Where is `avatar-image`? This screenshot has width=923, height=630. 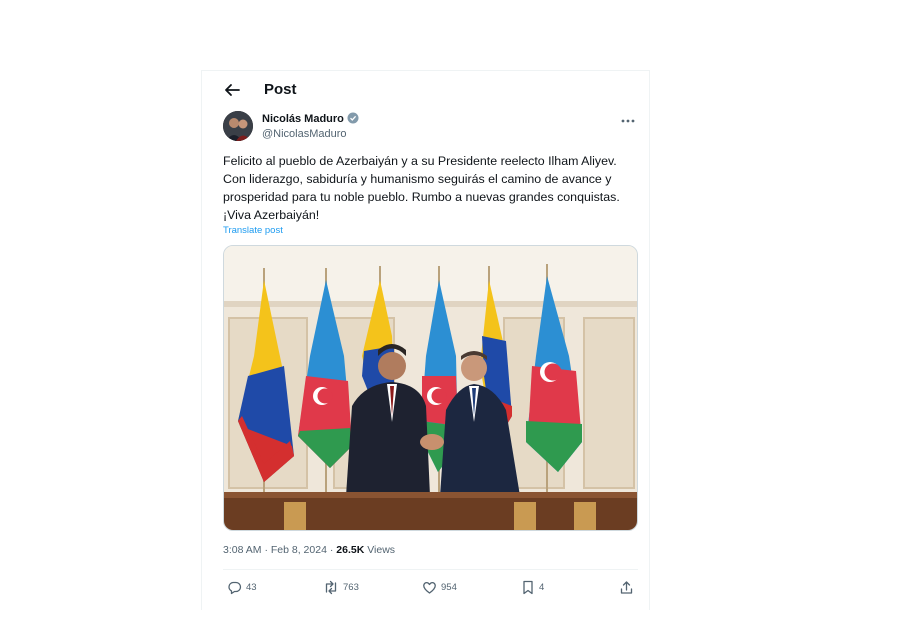
avatar-image is located at coordinates (238, 126).